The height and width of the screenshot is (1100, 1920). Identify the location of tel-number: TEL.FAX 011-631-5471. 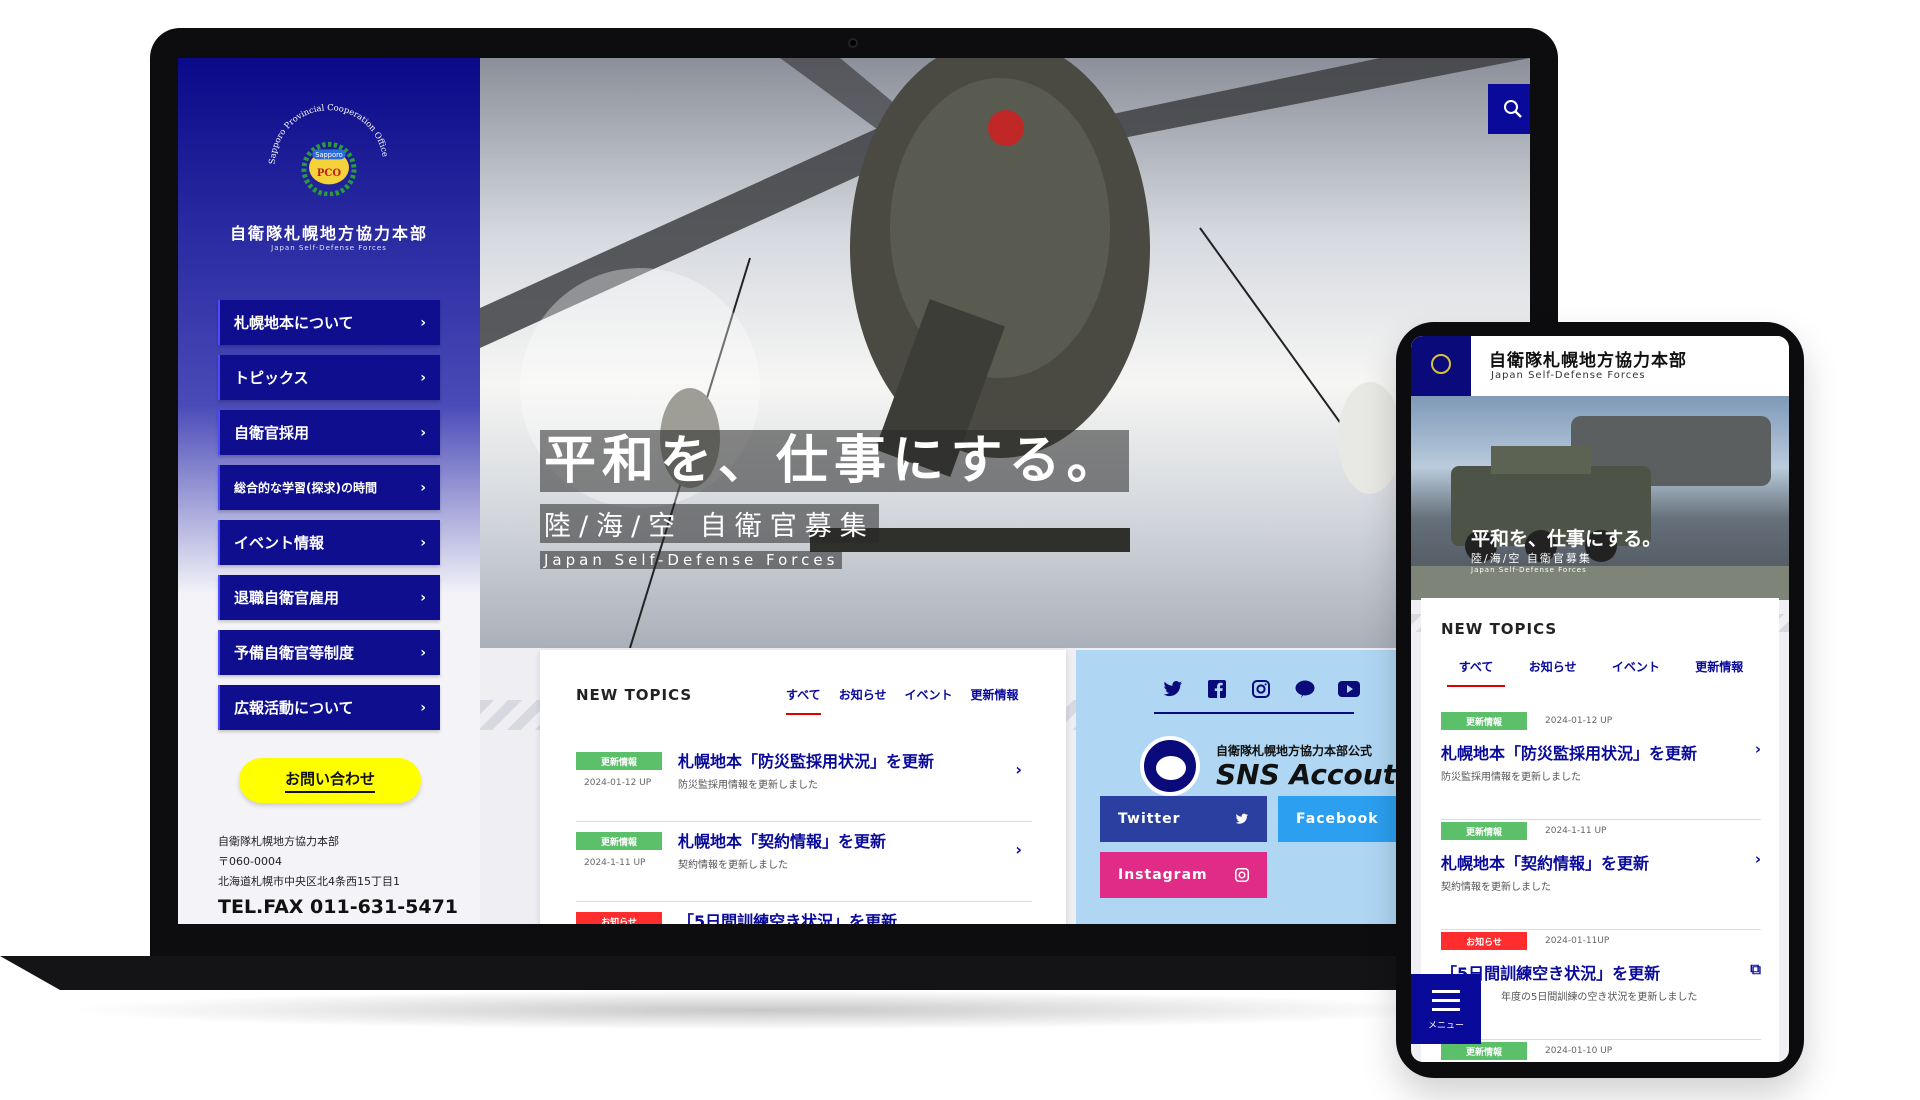
(338, 907).